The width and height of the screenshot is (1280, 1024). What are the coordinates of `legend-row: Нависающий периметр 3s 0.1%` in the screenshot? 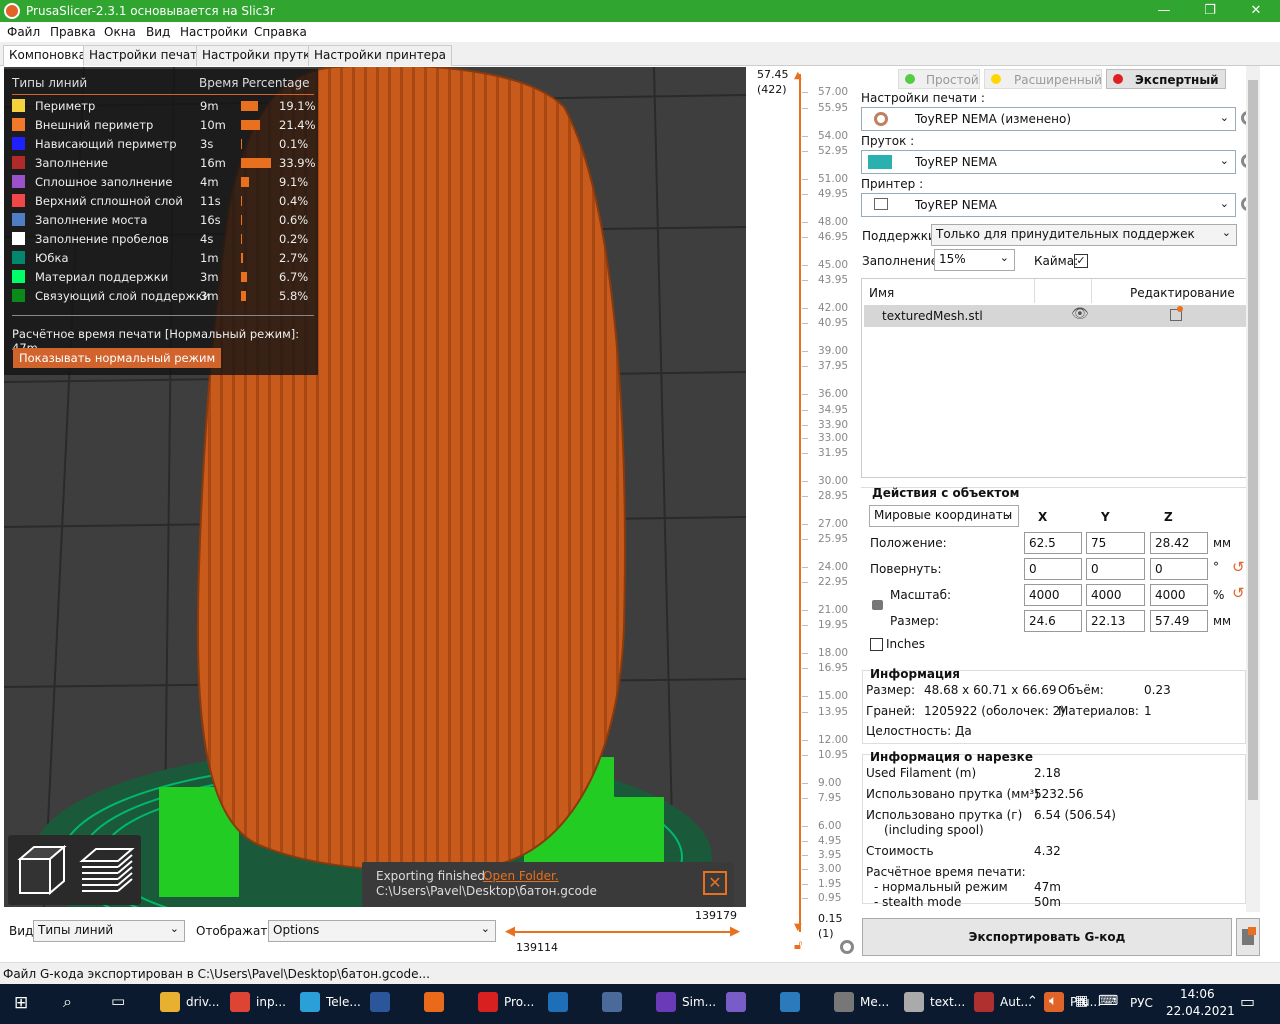 It's located at (162, 143).